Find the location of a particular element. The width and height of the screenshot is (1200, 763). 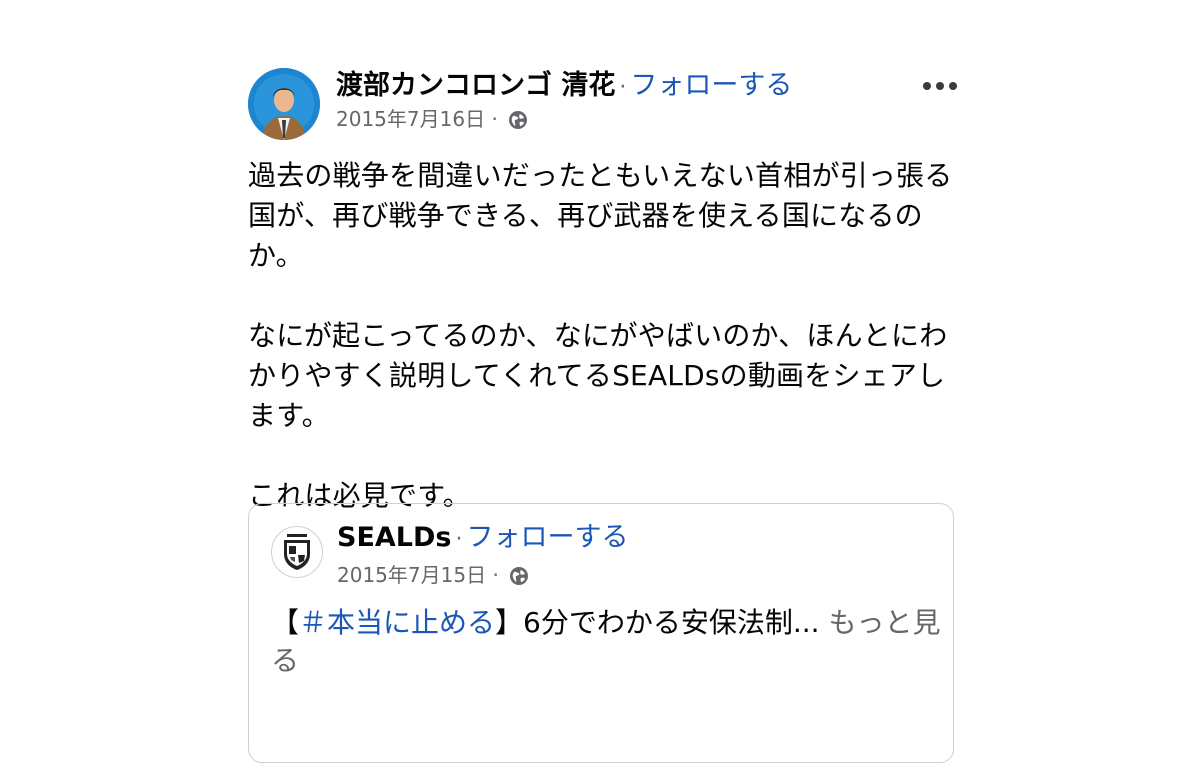

post-header: 渡部カンコロンゴ 清花 · フォローする 2015年7月16日 · is located at coordinates (604, 101).